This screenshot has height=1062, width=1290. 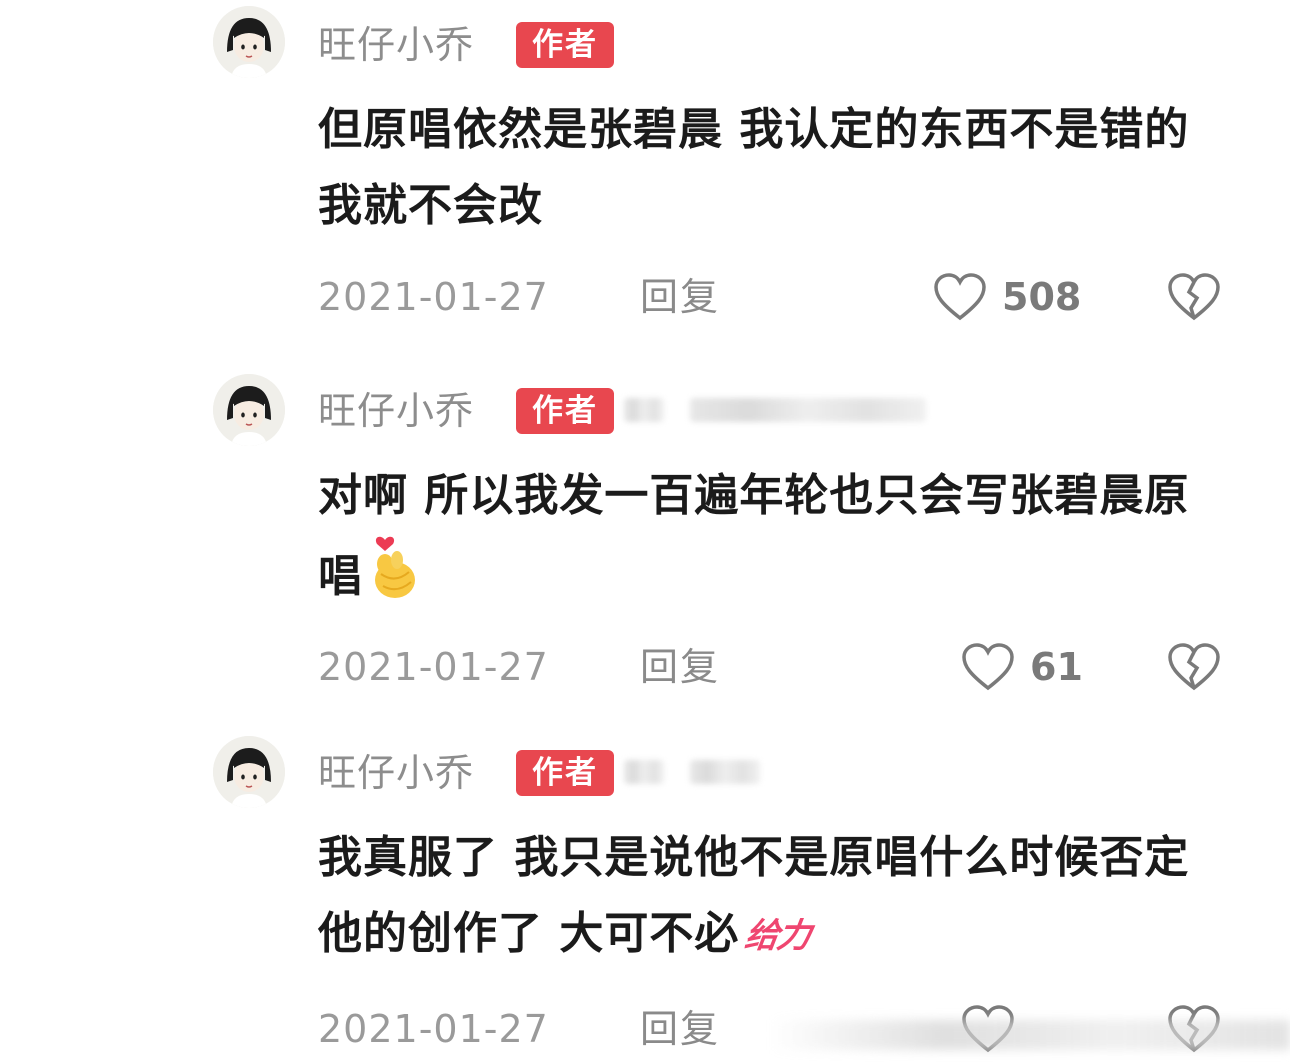 I want to click on comment-meta: 2021-01-27 回复 508, so click(x=645, y=297).